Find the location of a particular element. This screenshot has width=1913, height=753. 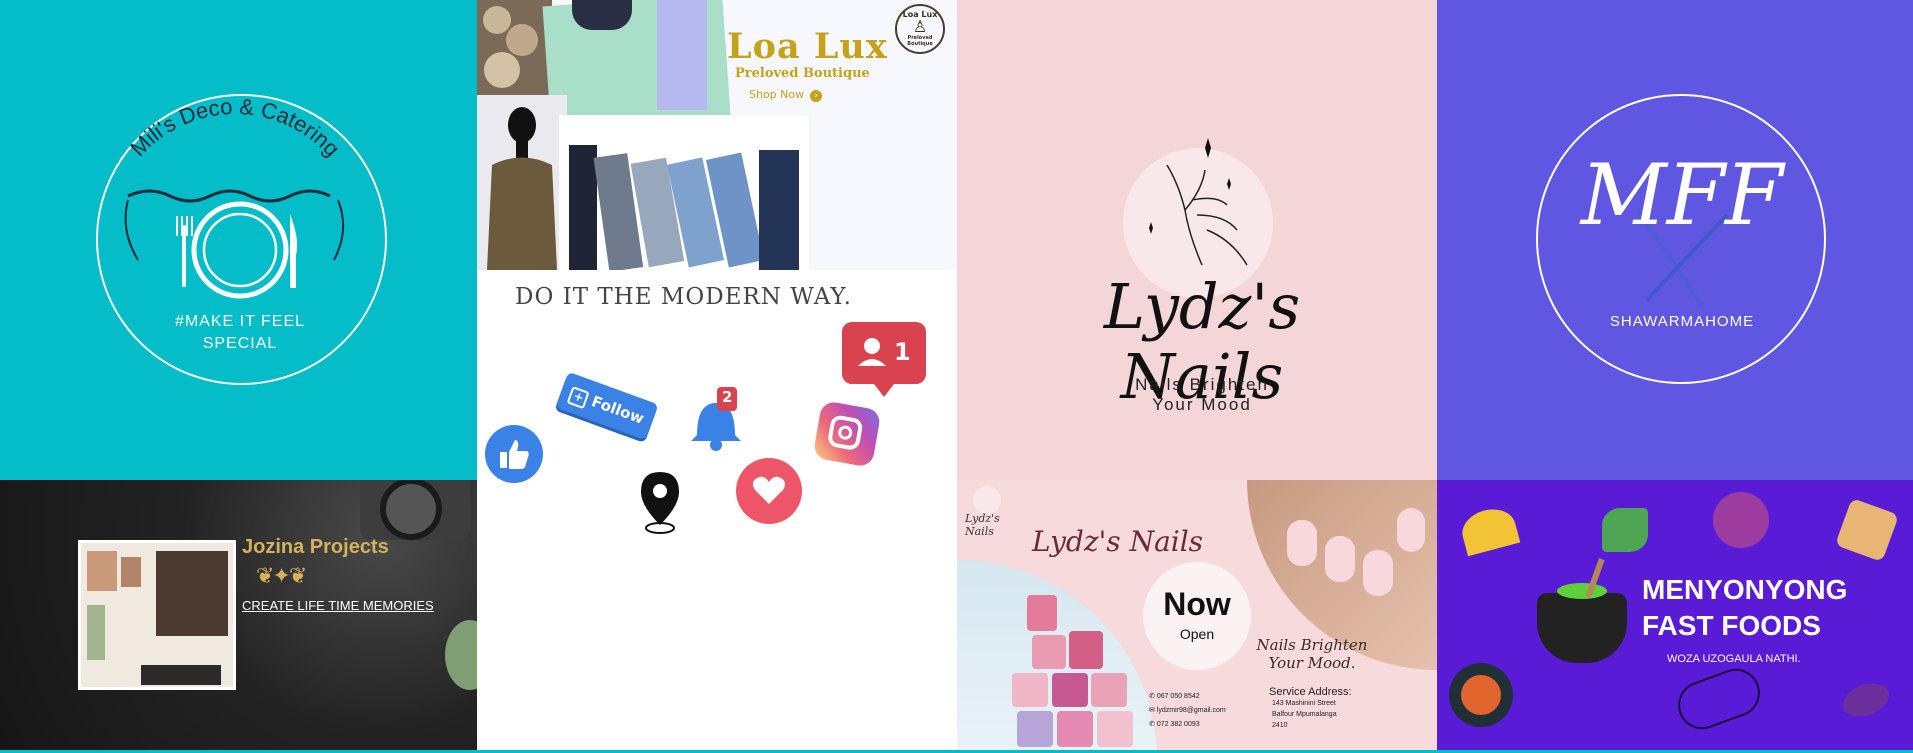

lydz-flyer-brand: Lydz's Nails is located at coordinates (1118, 541).